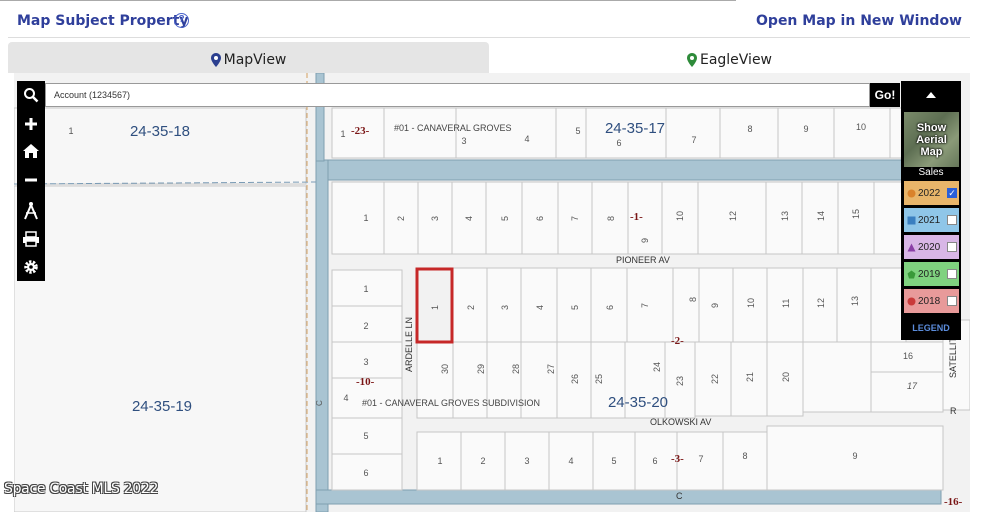  Describe the element at coordinates (821, 303) in the screenshot. I see `svg-text: 12` at that location.